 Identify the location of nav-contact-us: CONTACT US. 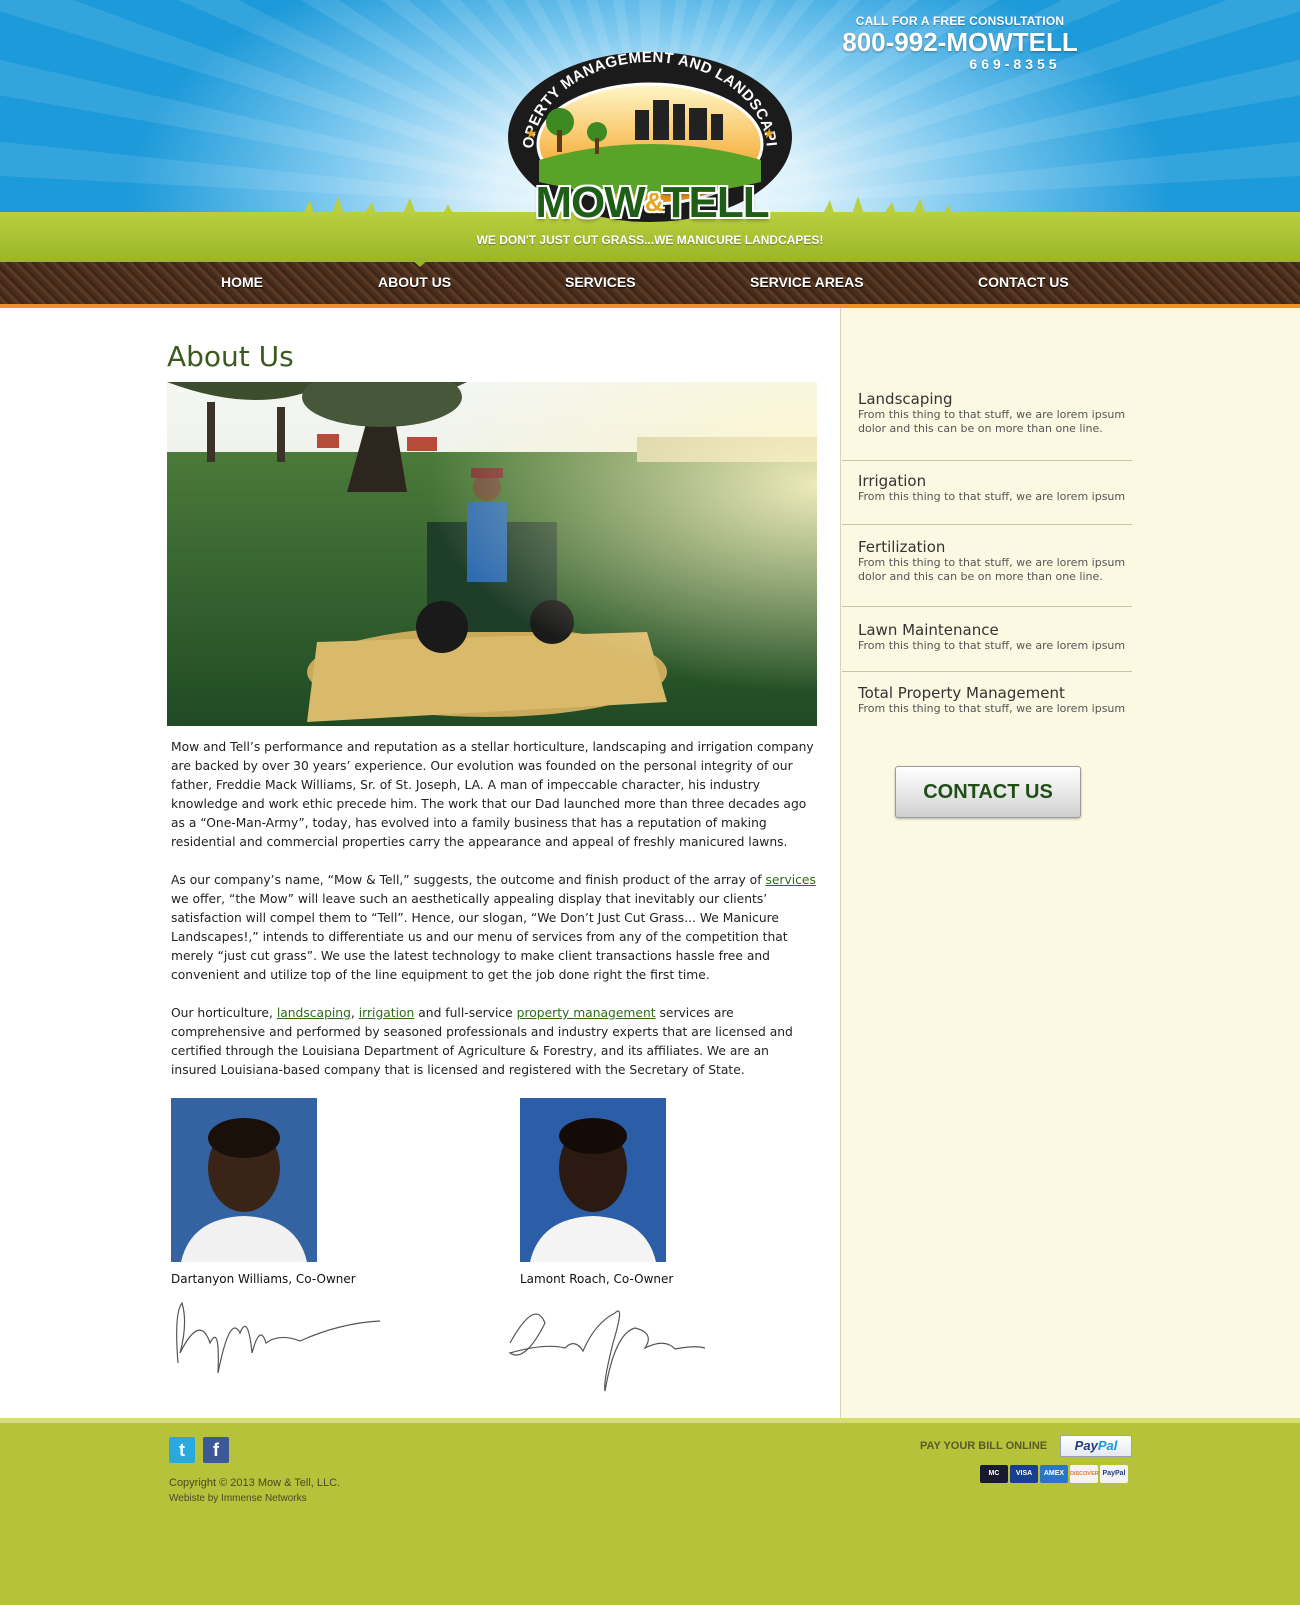
(1023, 282).